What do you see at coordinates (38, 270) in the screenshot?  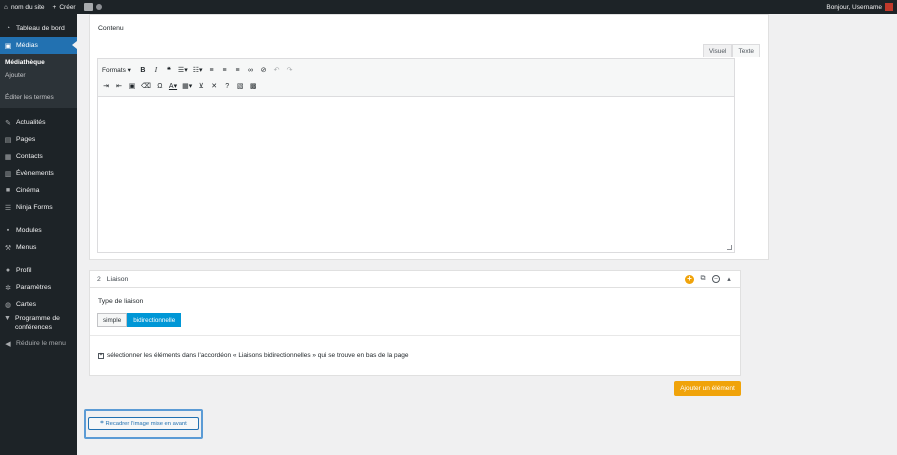 I see `menu-item-profil: ● Profil` at bounding box center [38, 270].